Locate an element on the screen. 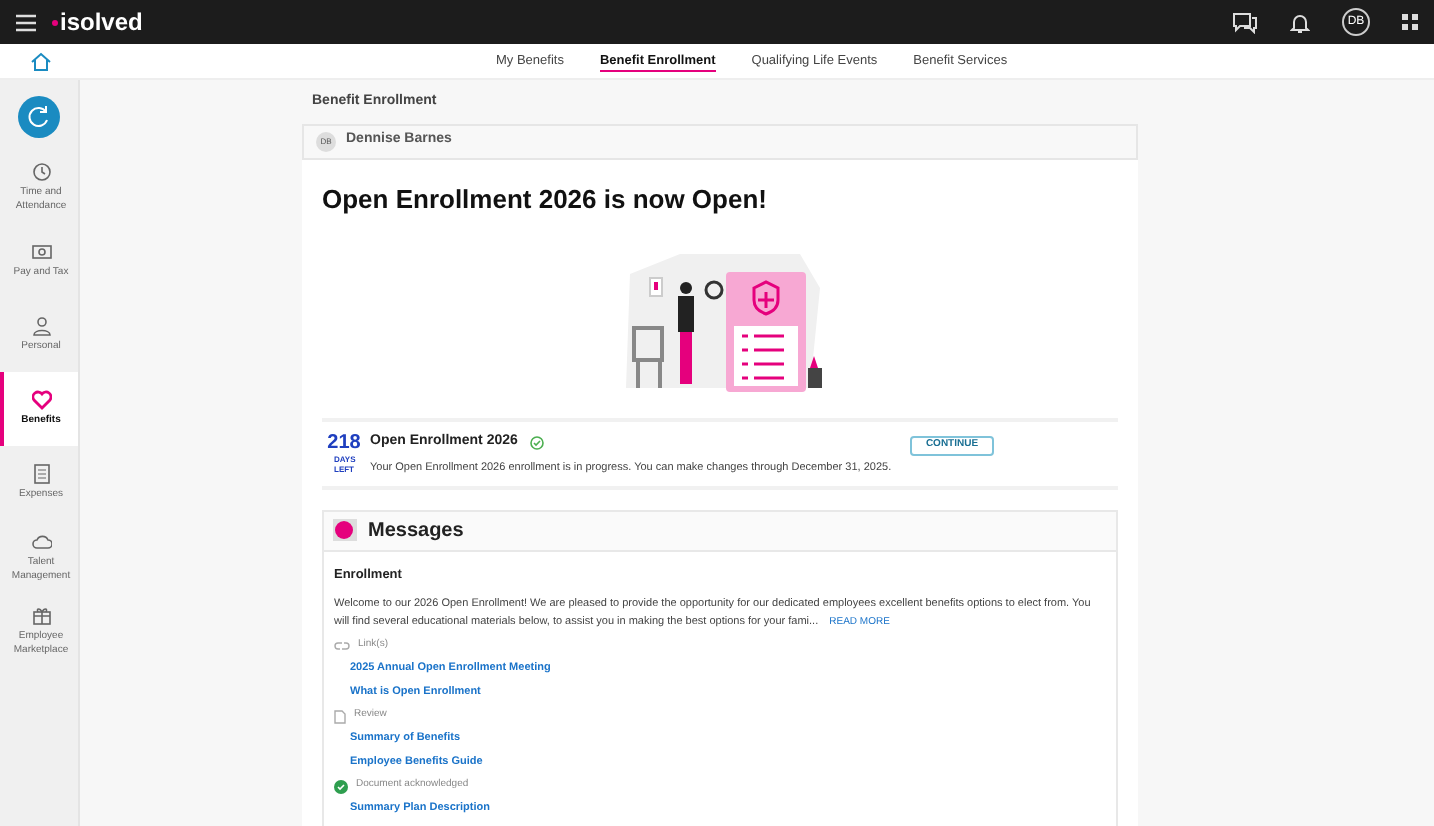 The height and width of the screenshot is (826, 1434). days-count: 218 is located at coordinates (344, 443).